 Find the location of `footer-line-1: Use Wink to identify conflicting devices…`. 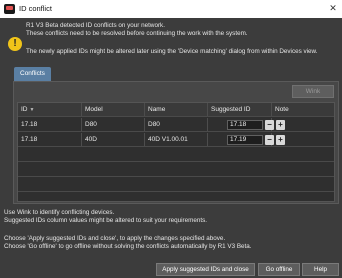

footer-line-1: Use Wink to identify conflicting devices… is located at coordinates (59, 212).